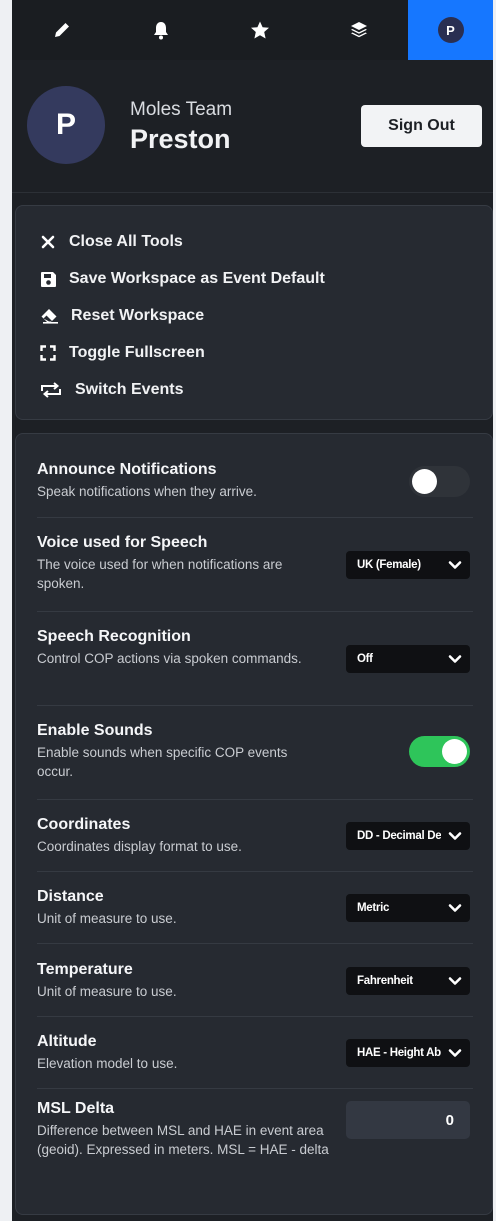  What do you see at coordinates (373, 908) in the screenshot?
I see `select-value: Metric` at bounding box center [373, 908].